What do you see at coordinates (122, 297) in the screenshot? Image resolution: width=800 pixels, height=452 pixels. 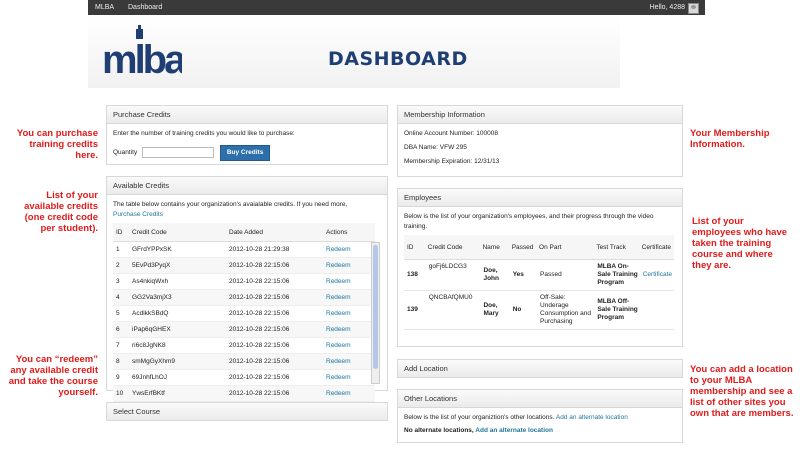 I see `credit-id: 4` at bounding box center [122, 297].